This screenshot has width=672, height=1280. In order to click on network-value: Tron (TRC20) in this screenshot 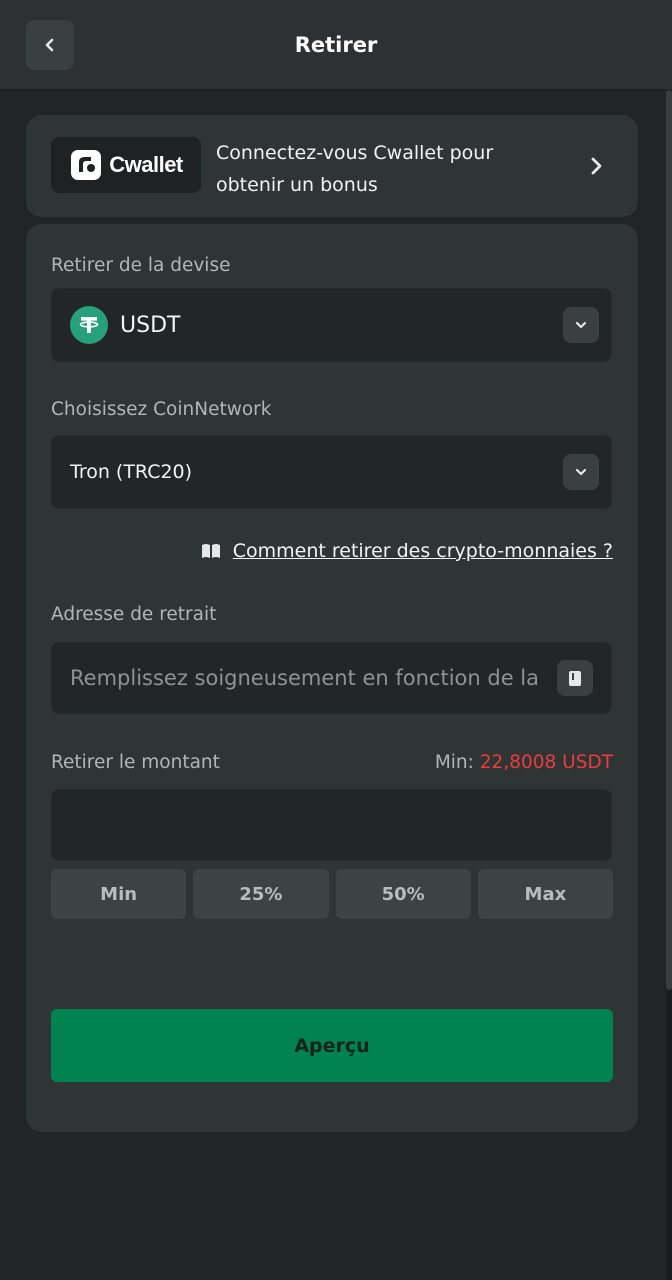, I will do `click(131, 472)`.